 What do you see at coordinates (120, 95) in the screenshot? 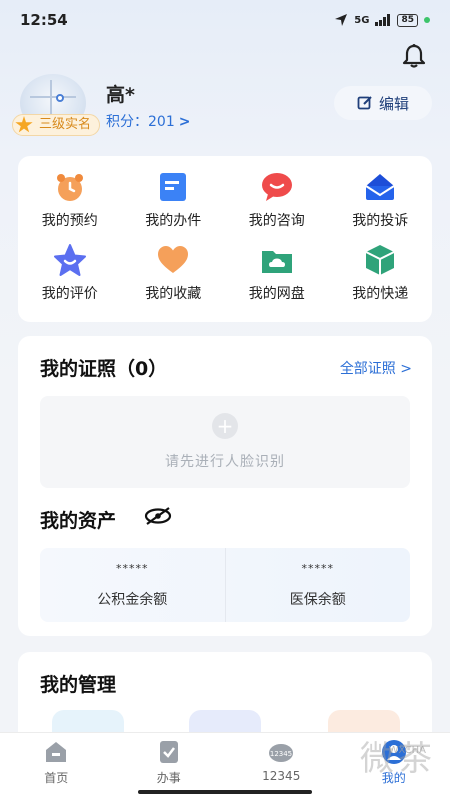
I see `user-name: 高*` at bounding box center [120, 95].